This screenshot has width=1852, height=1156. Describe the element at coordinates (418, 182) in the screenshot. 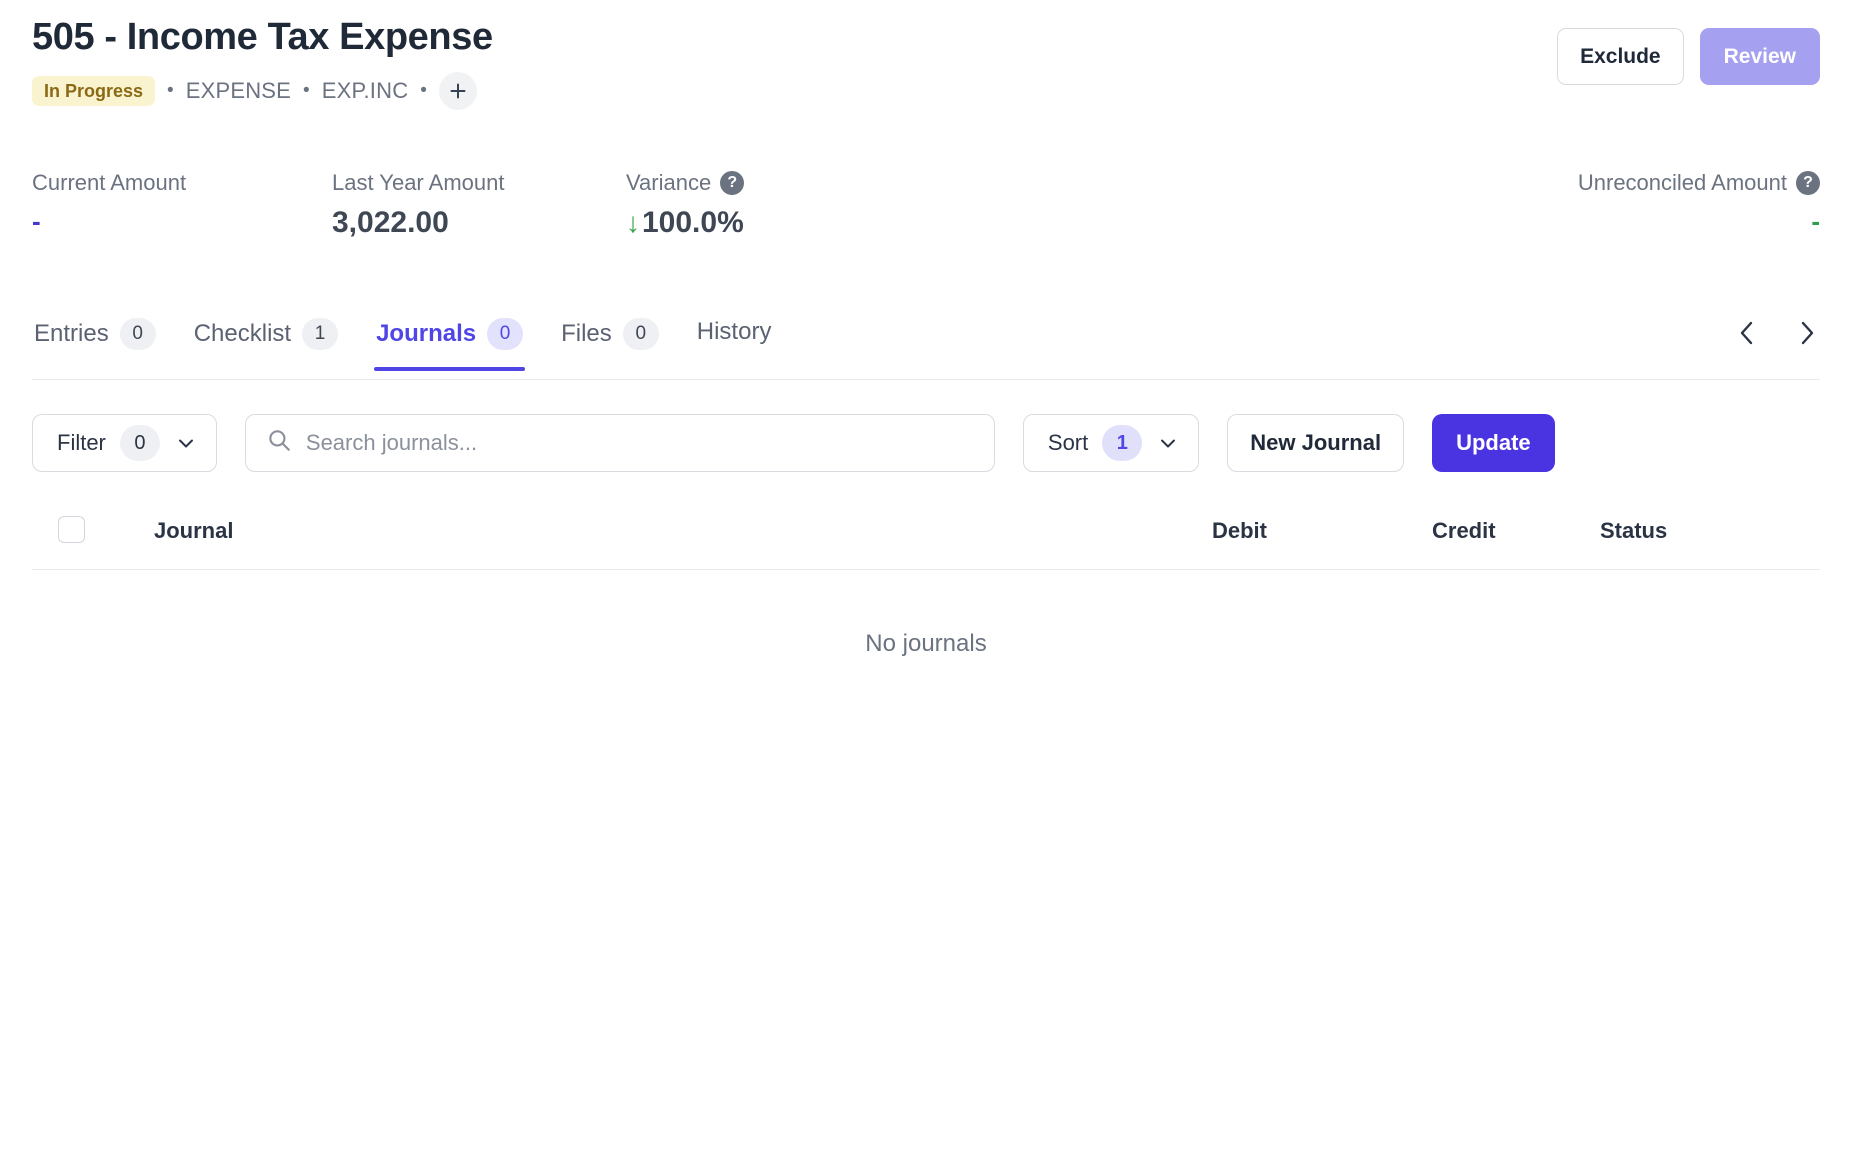

I see `metric-last-year-amount-label: Last Year Amount` at that location.